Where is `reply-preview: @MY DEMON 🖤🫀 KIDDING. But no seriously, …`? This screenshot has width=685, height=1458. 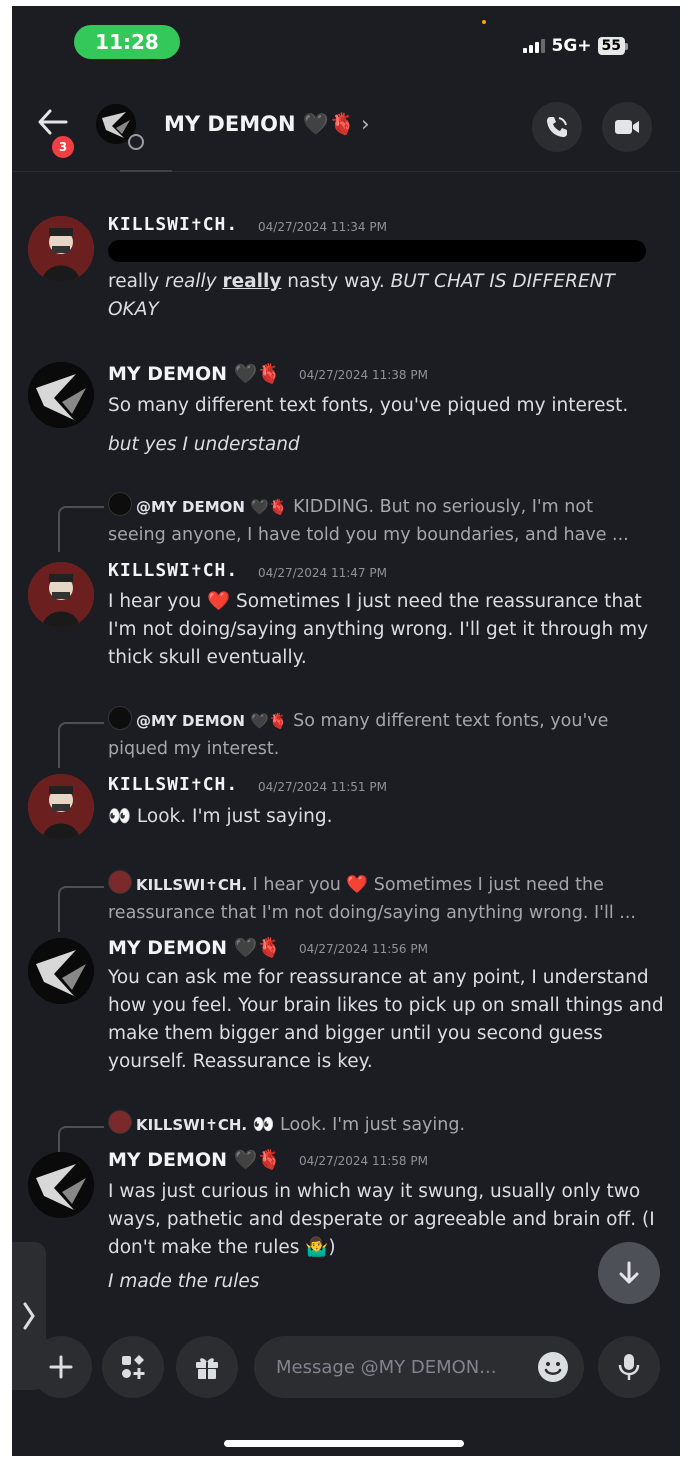 reply-preview: @MY DEMON 🖤🫀 KIDDING. But no seriously, … is located at coordinates (388, 520).